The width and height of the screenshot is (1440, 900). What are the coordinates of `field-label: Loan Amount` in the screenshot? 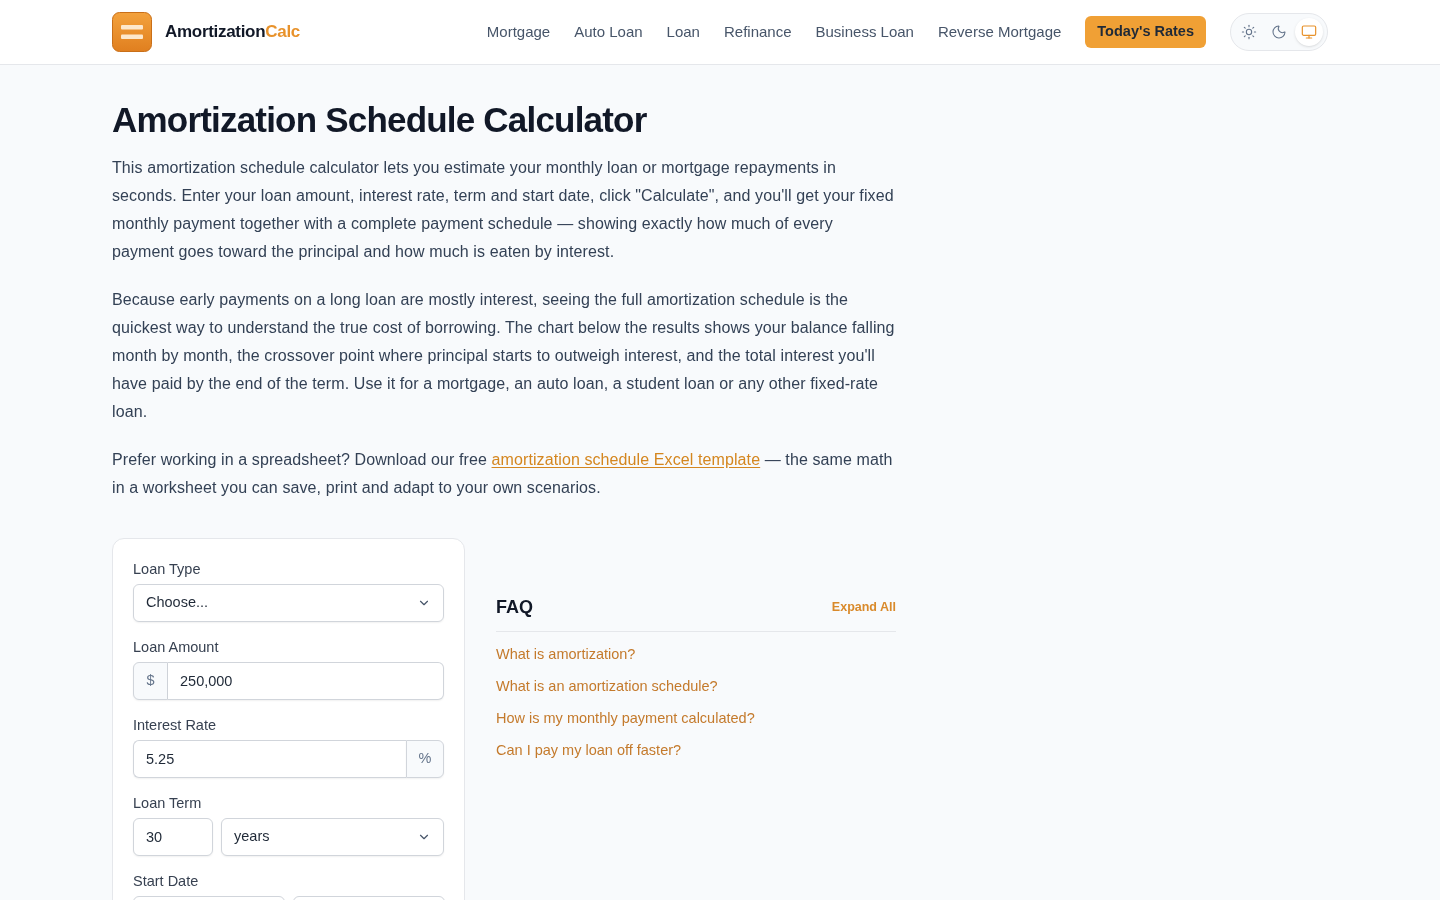 It's located at (176, 647).